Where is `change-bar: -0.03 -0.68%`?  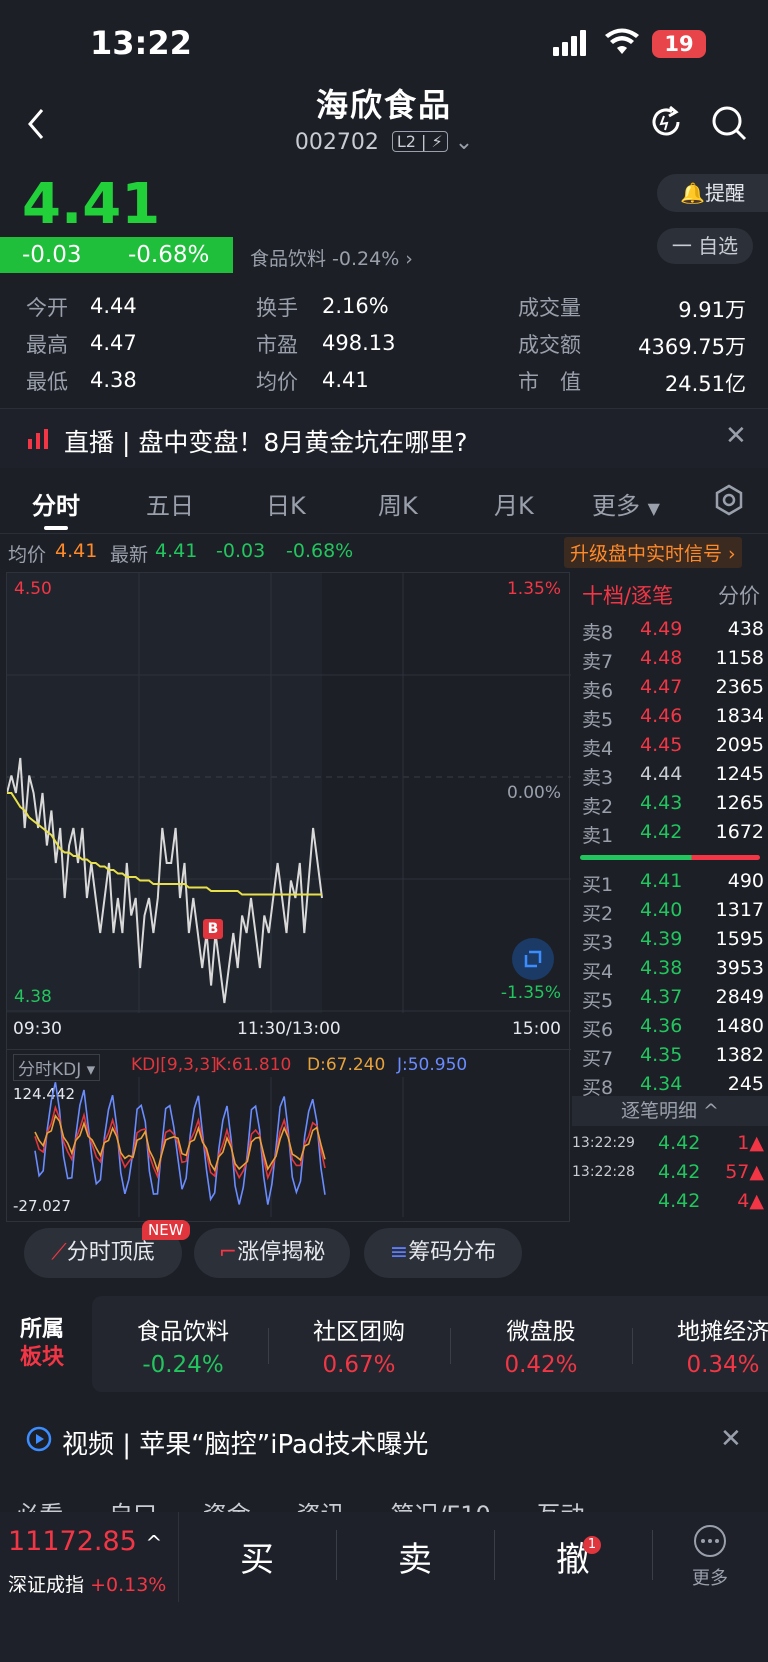
change-bar: -0.03 -0.68% is located at coordinates (116, 255).